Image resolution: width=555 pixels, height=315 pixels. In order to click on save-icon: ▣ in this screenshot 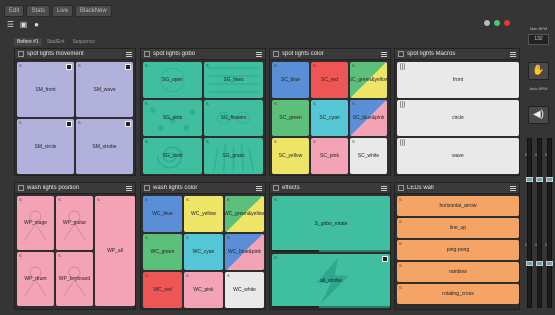, I will do `click(23, 24)`.